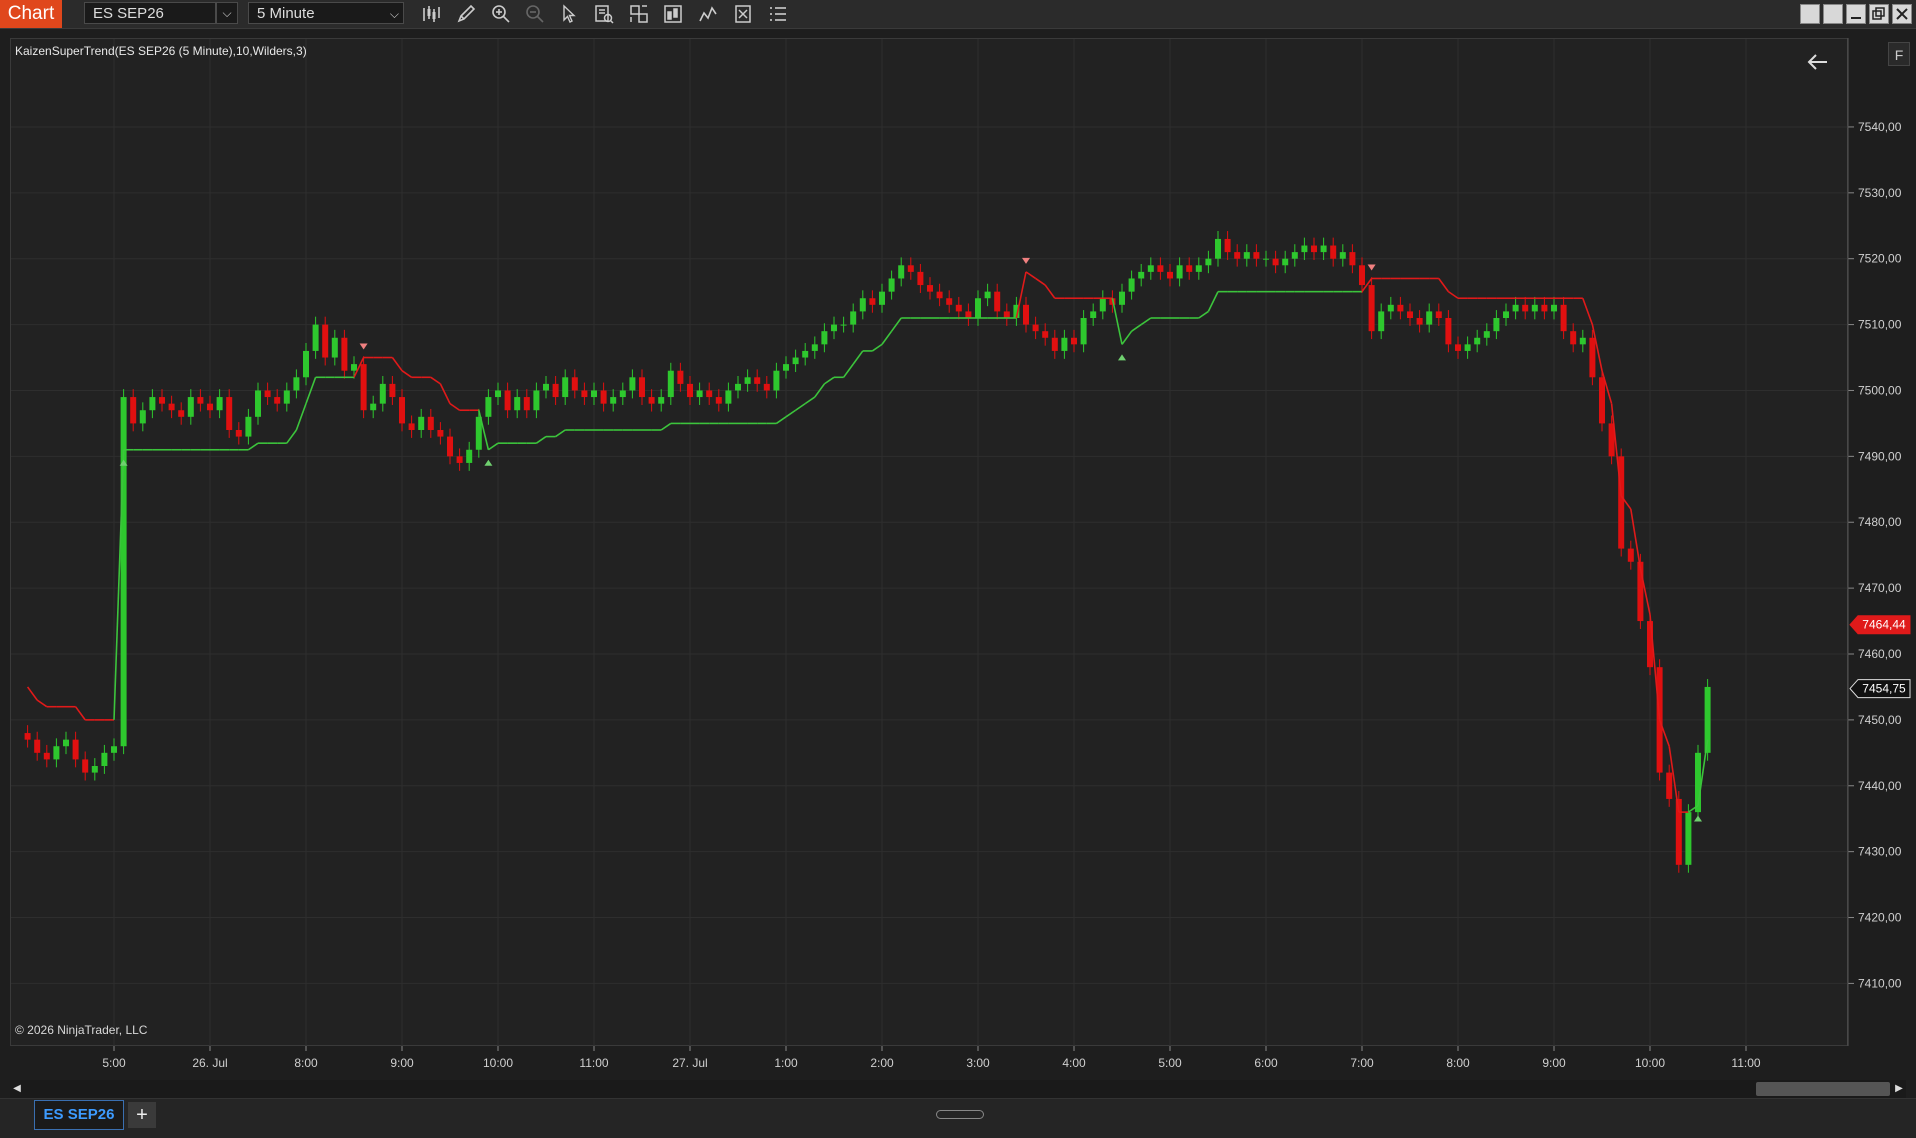  Describe the element at coordinates (1899, 1089) in the screenshot. I see `scroll-right-icon: ▶` at that location.